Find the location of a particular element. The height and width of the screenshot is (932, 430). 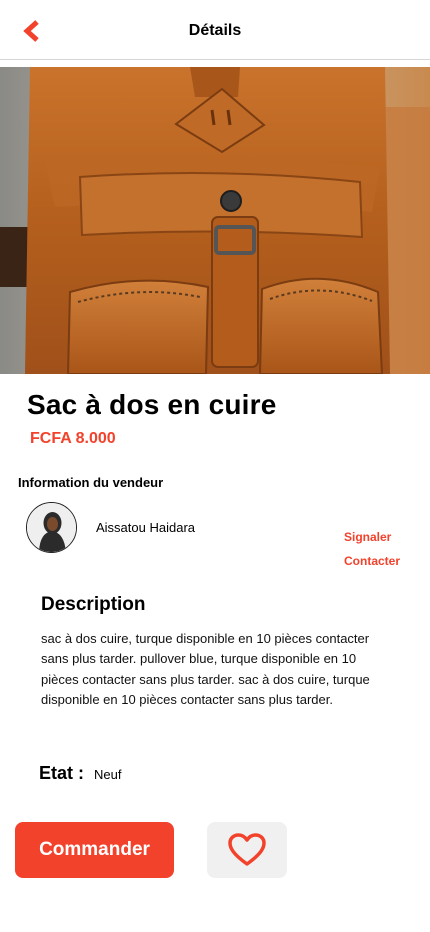

seller-avatar is located at coordinates (51, 527).